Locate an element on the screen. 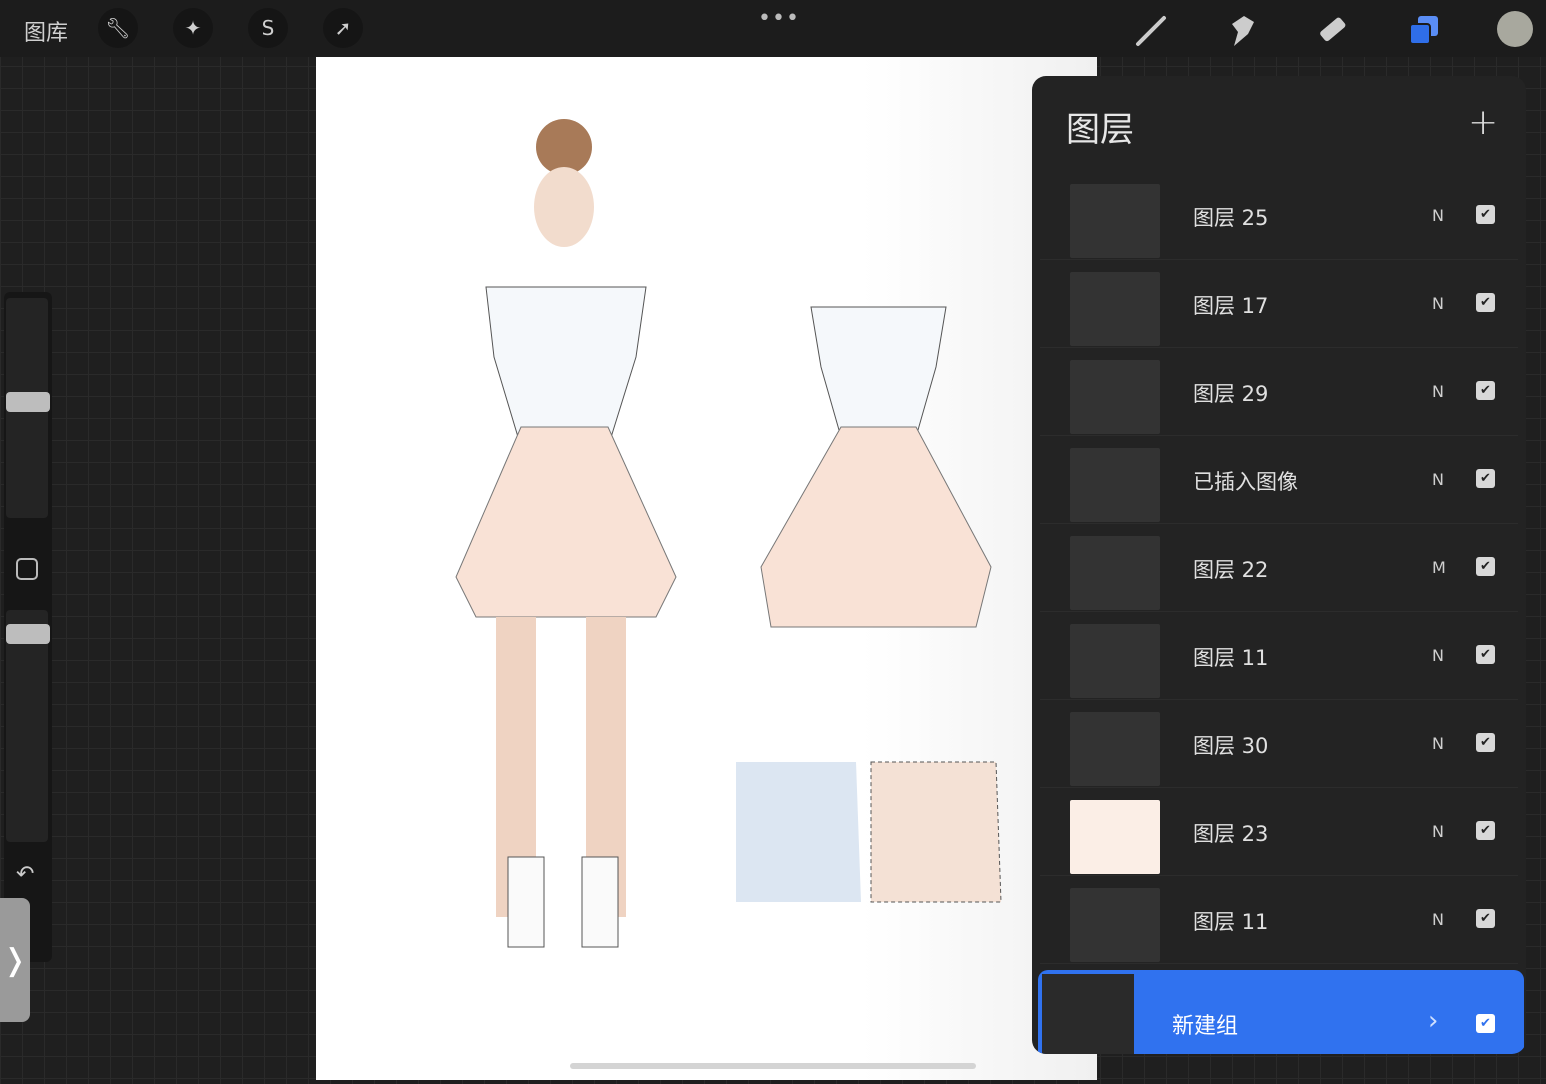  layers-title: 图层 is located at coordinates (1100, 130).